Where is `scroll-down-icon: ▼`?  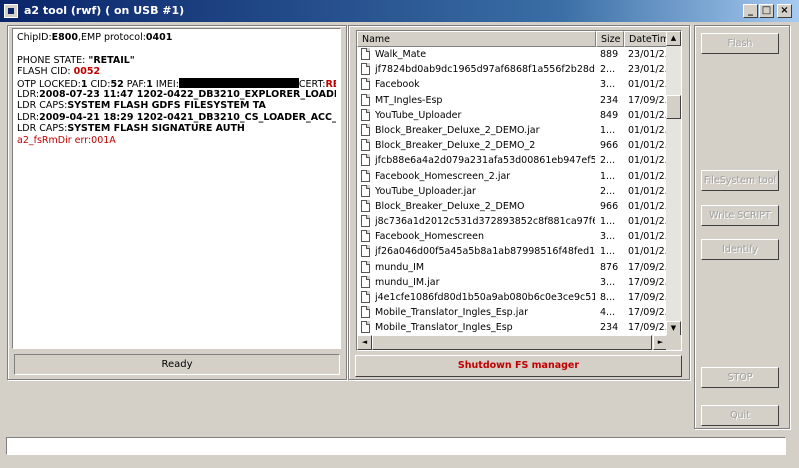
scroll-down-icon: ▼ is located at coordinates (673, 328).